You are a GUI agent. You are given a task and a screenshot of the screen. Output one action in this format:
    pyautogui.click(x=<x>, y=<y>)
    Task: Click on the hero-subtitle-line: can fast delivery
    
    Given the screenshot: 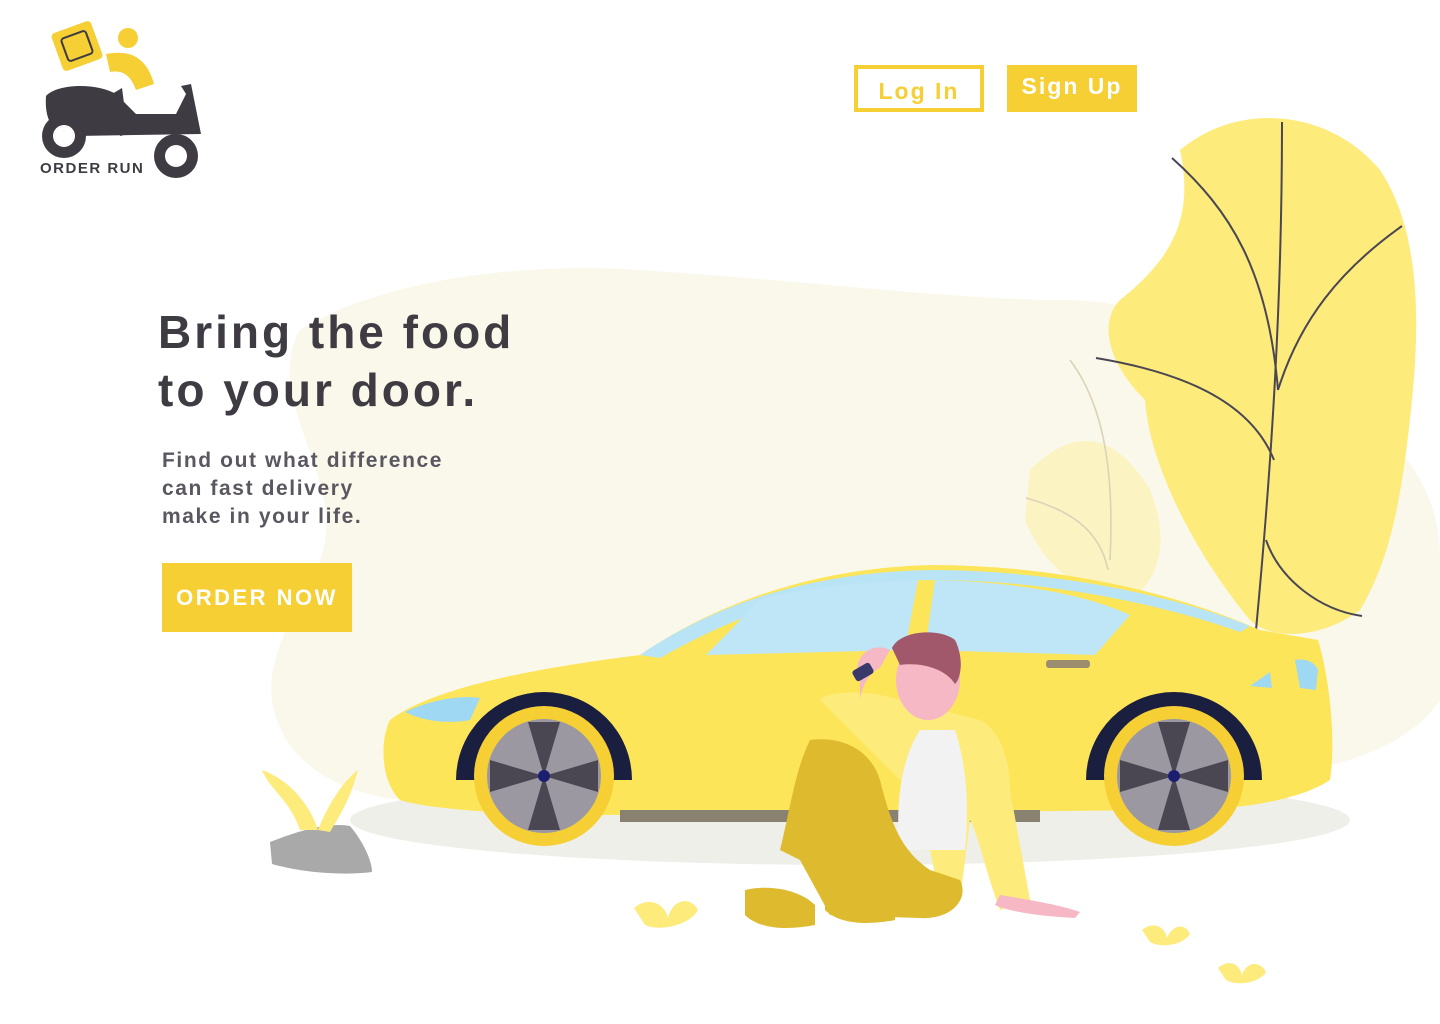 What is the action you would take?
    pyautogui.click(x=258, y=488)
    